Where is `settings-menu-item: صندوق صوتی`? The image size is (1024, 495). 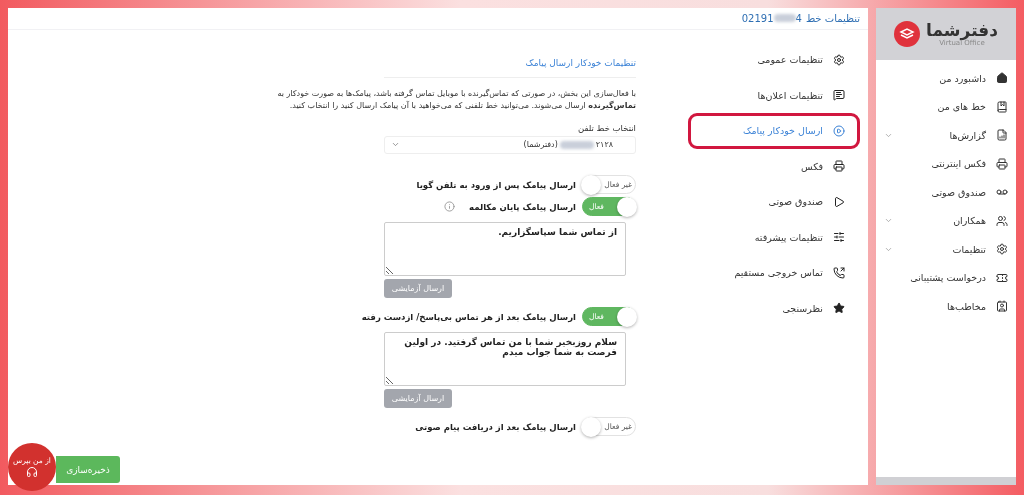
settings-menu-item: صندوق صوتی is located at coordinates (774, 202).